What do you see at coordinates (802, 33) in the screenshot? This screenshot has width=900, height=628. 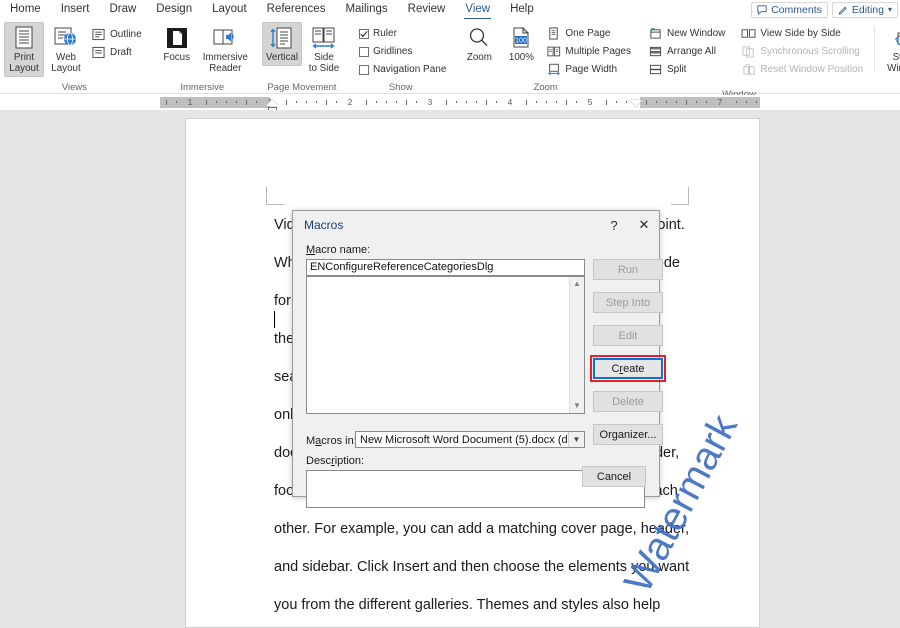 I see `view-side-by-side-button: View Side by Side` at bounding box center [802, 33].